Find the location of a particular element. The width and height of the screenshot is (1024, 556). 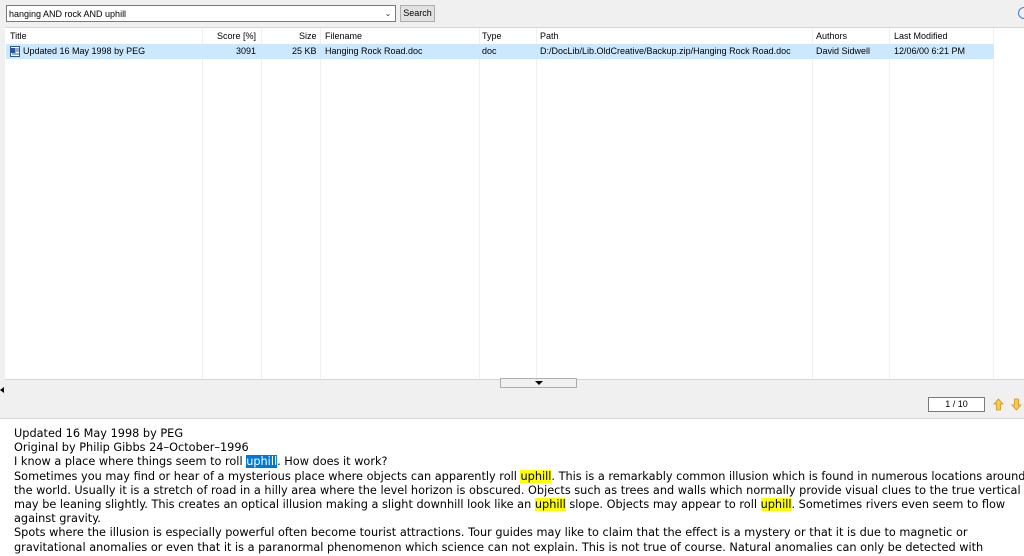

result-position: 1 / 10 is located at coordinates (956, 404).